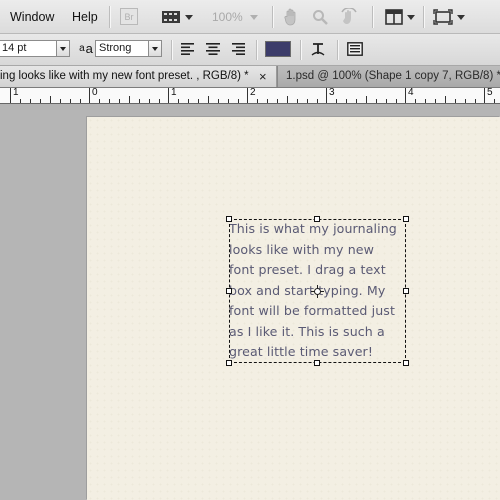  Describe the element at coordinates (95, 93) in the screenshot. I see `ruler-label: 0` at that location.